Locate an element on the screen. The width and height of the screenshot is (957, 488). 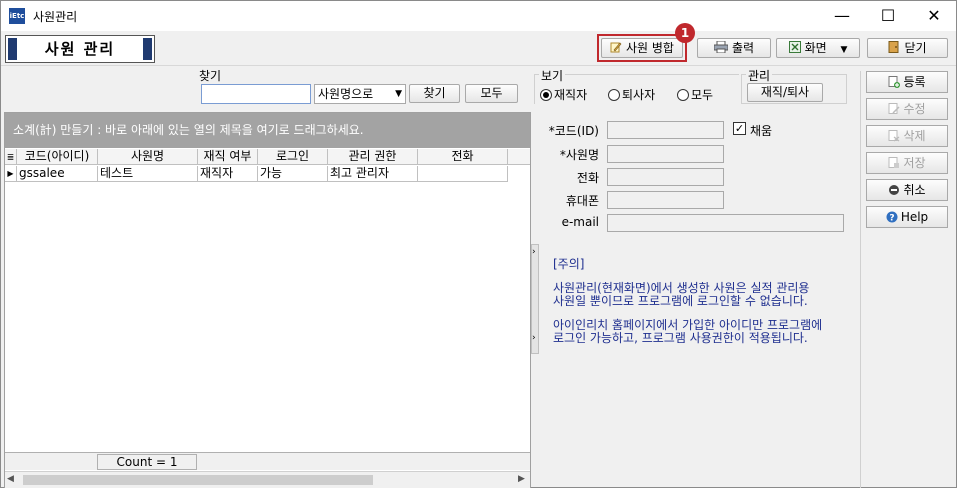
step-badge: 1 is located at coordinates (685, 33).